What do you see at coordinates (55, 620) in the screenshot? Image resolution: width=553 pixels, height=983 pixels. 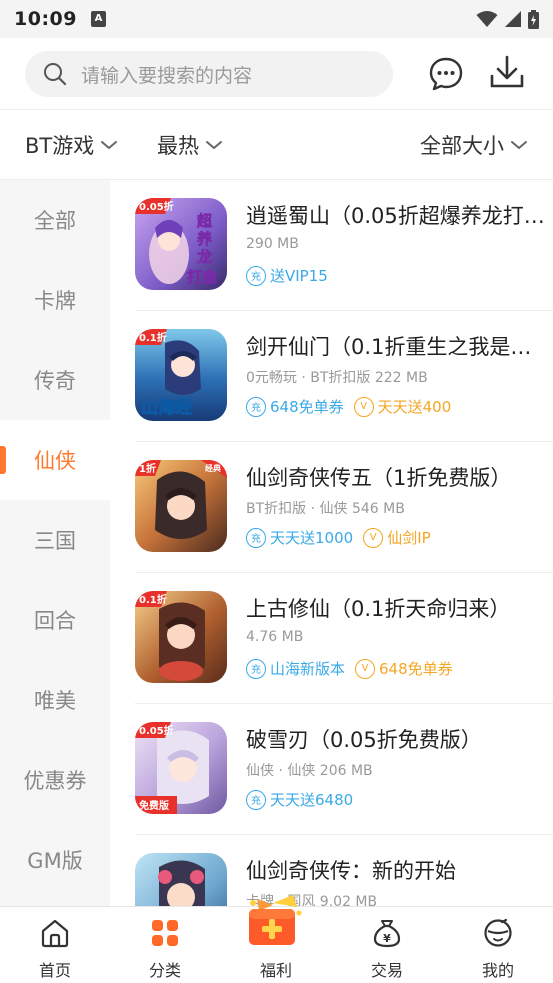 I see `sidebar-item-turn-based: 回合` at bounding box center [55, 620].